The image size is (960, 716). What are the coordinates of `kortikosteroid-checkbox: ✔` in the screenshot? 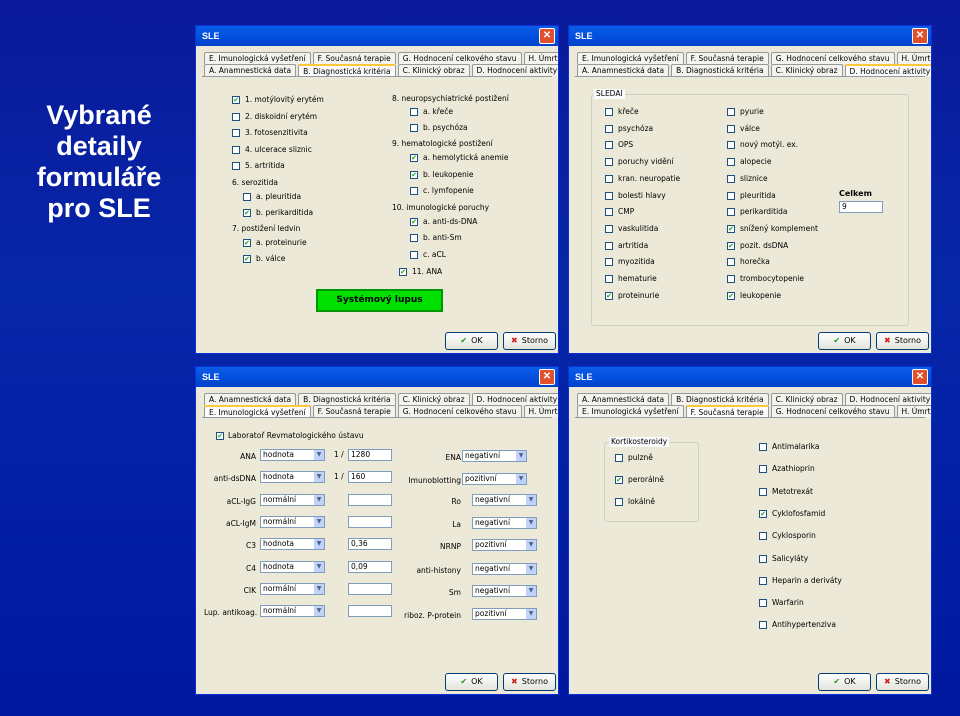 It's located at (619, 480).